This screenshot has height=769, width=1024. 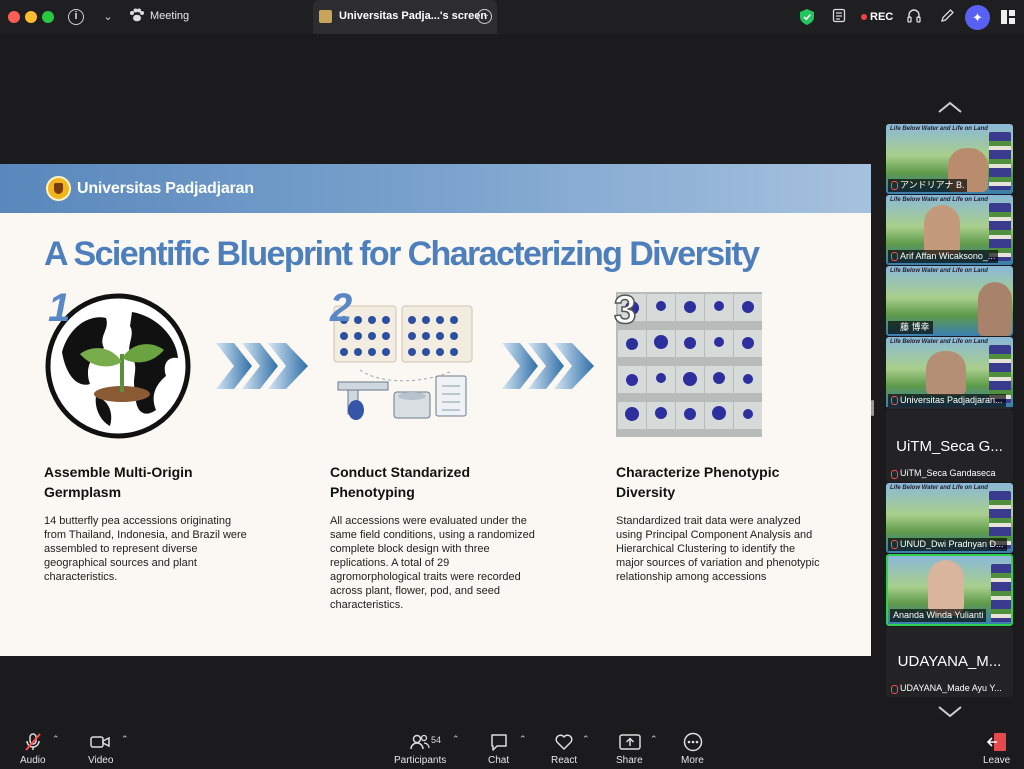 What do you see at coordinates (839, 17) in the screenshot?
I see `captions-icon` at bounding box center [839, 17].